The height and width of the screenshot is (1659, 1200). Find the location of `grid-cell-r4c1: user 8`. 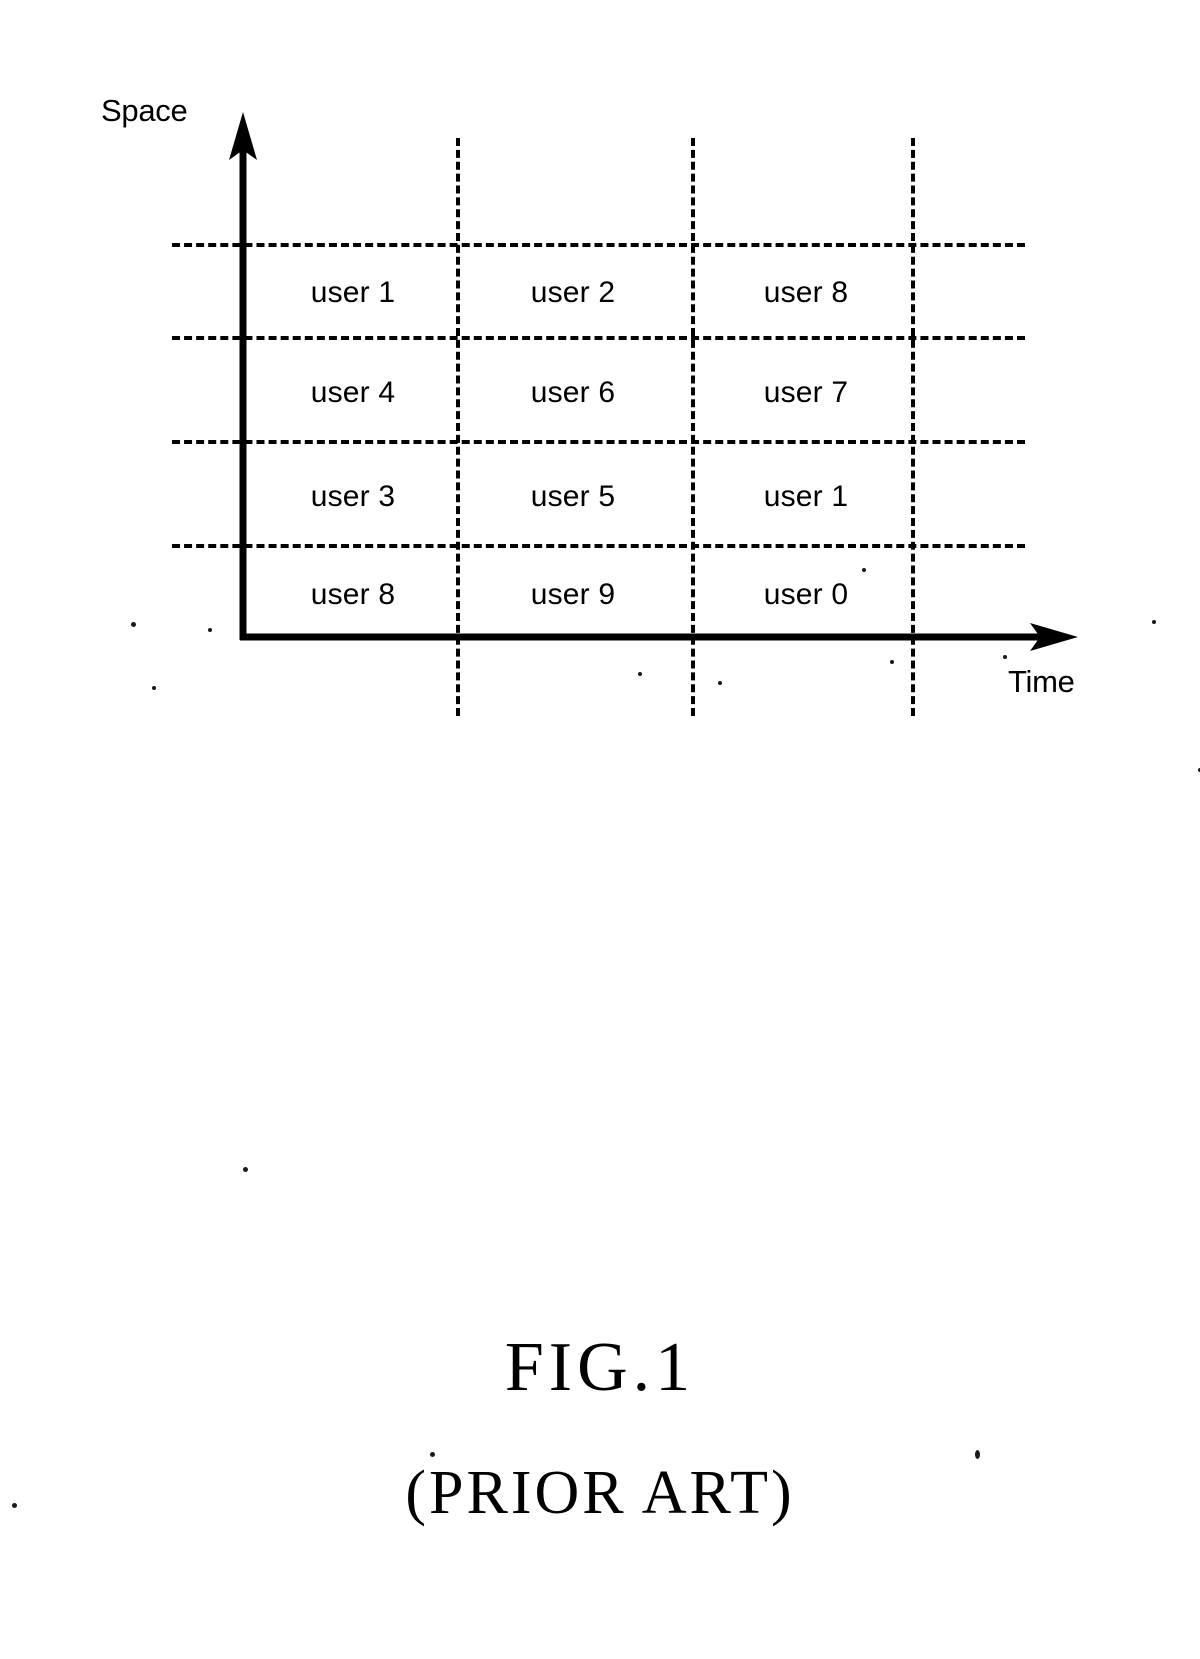

grid-cell-r4c1: user 8 is located at coordinates (353, 594).